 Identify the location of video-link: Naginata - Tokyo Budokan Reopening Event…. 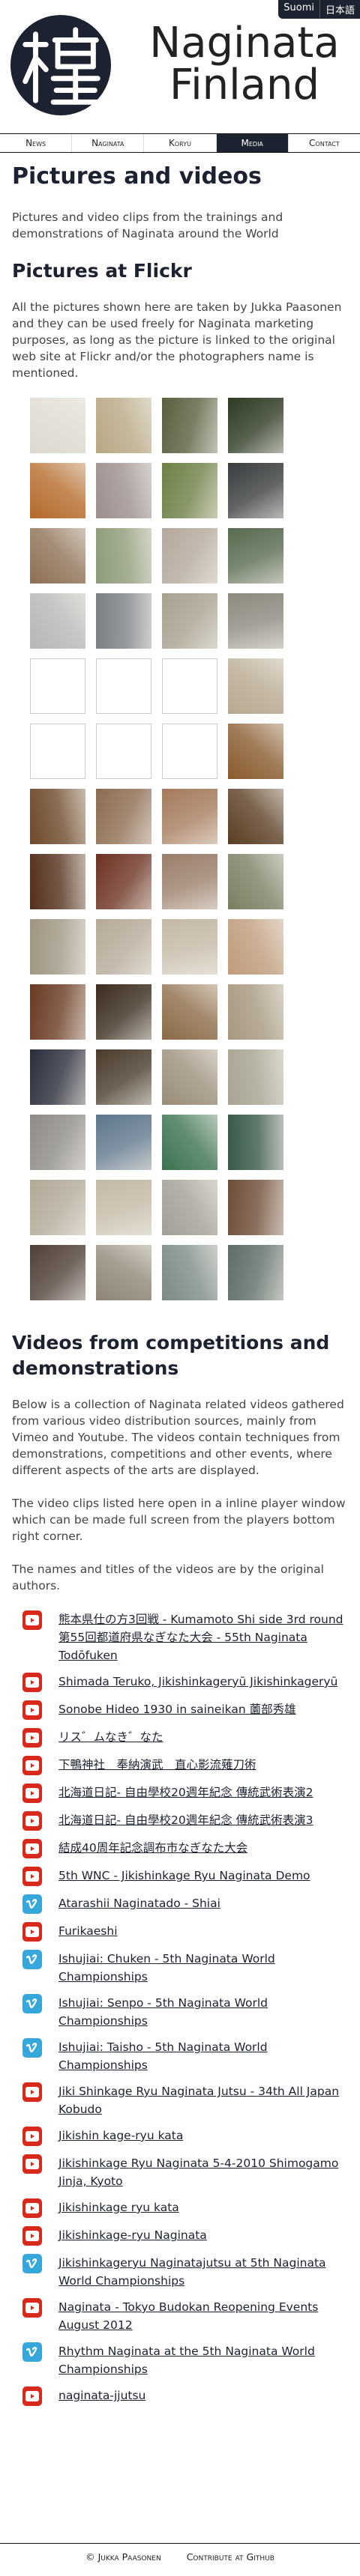
(203, 2316).